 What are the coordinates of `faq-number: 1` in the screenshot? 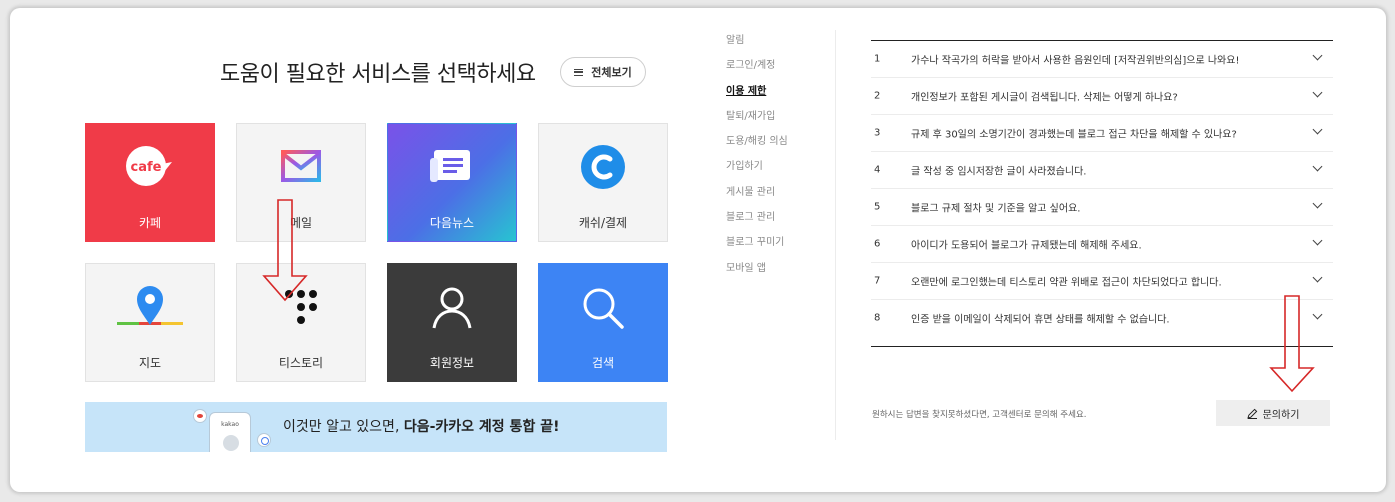 It's located at (877, 59).